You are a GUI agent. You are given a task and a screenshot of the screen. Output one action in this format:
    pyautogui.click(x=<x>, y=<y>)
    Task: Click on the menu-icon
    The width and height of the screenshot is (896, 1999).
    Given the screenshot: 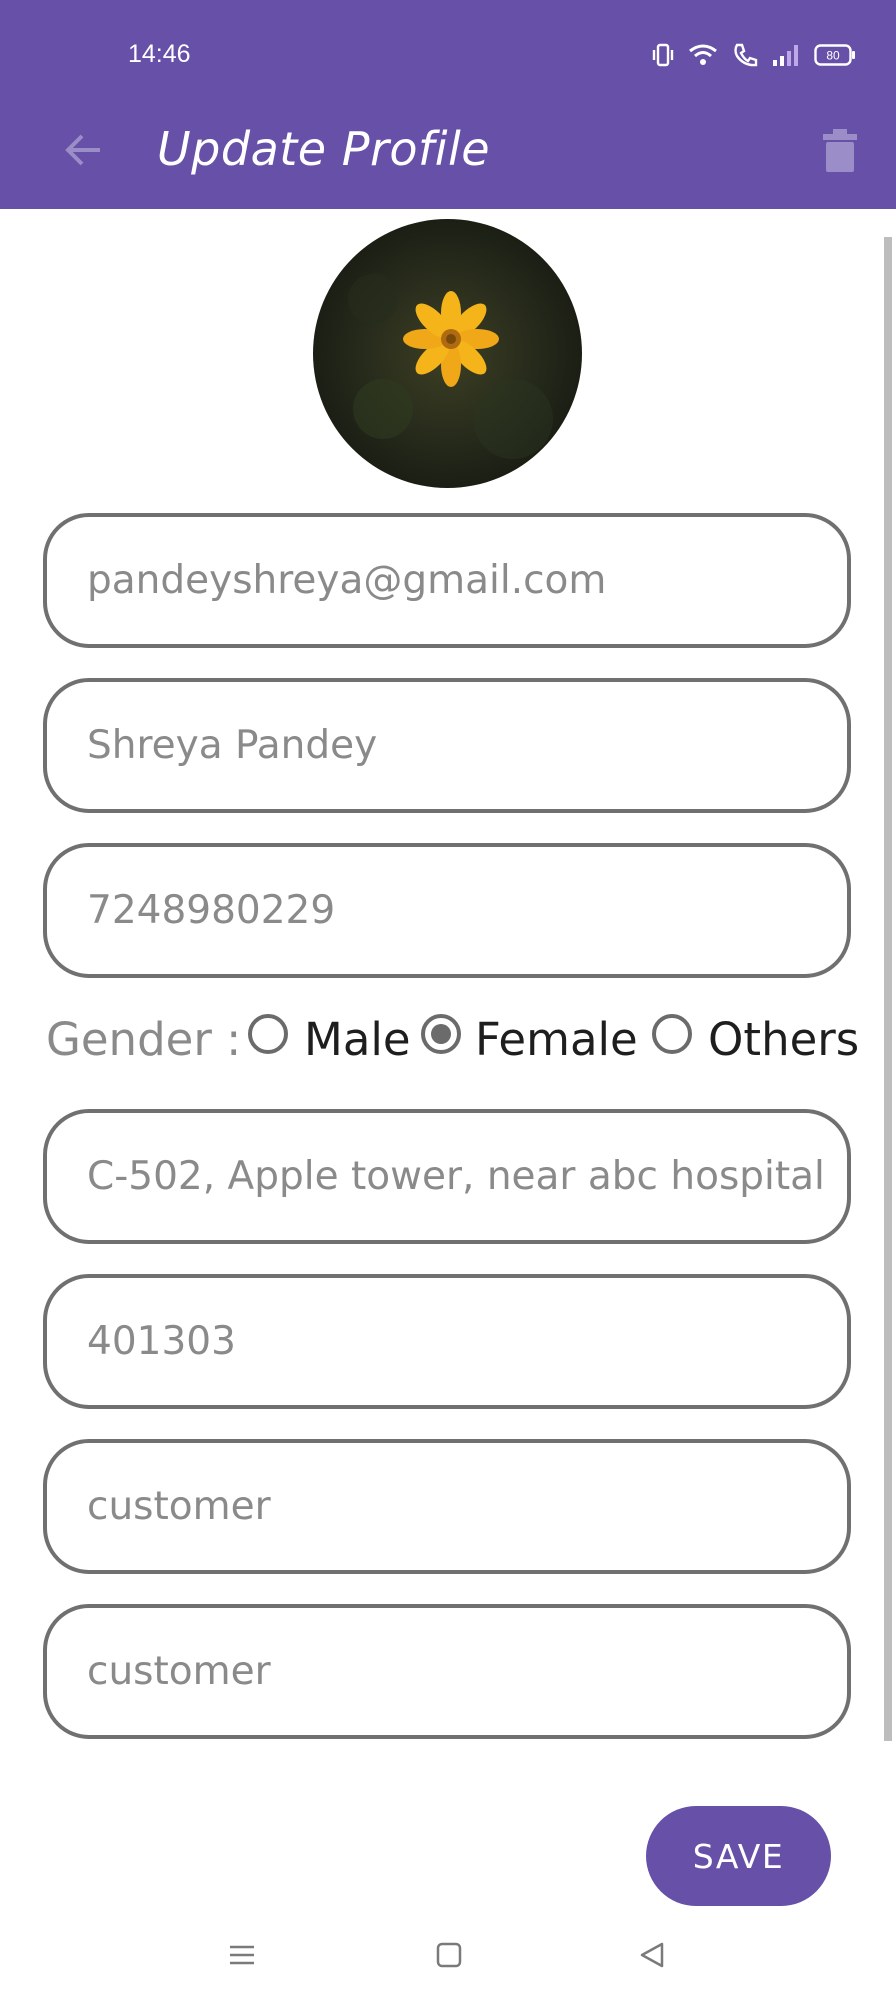 What is the action you would take?
    pyautogui.click(x=242, y=1955)
    